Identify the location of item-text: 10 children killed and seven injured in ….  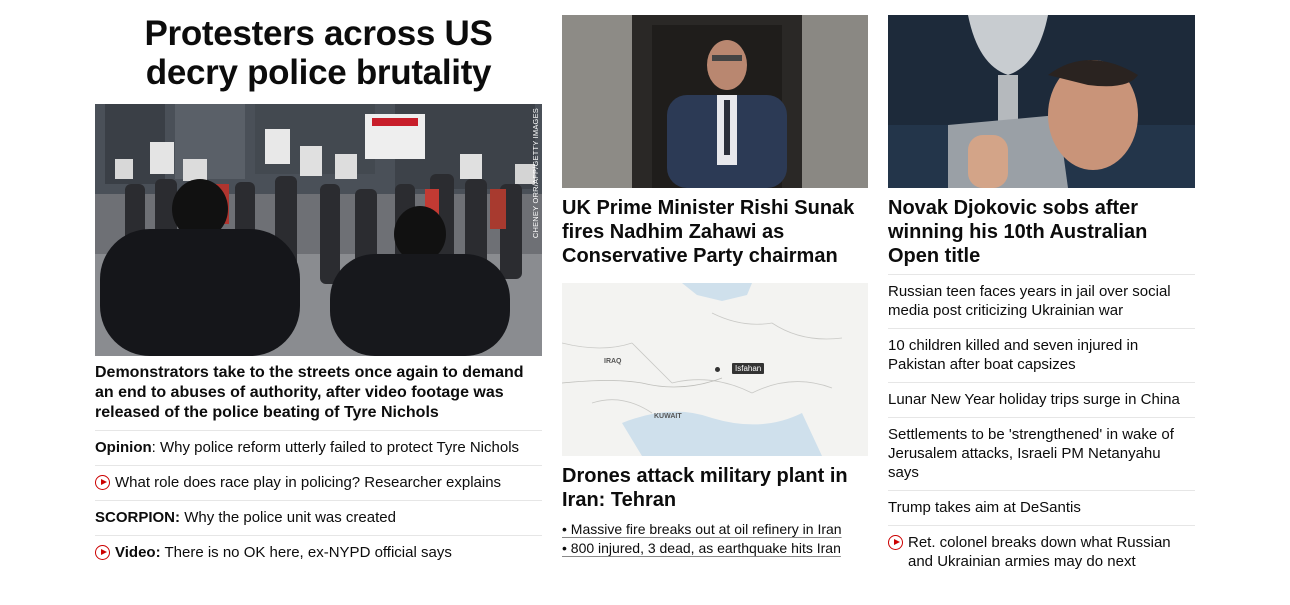
(1013, 355).